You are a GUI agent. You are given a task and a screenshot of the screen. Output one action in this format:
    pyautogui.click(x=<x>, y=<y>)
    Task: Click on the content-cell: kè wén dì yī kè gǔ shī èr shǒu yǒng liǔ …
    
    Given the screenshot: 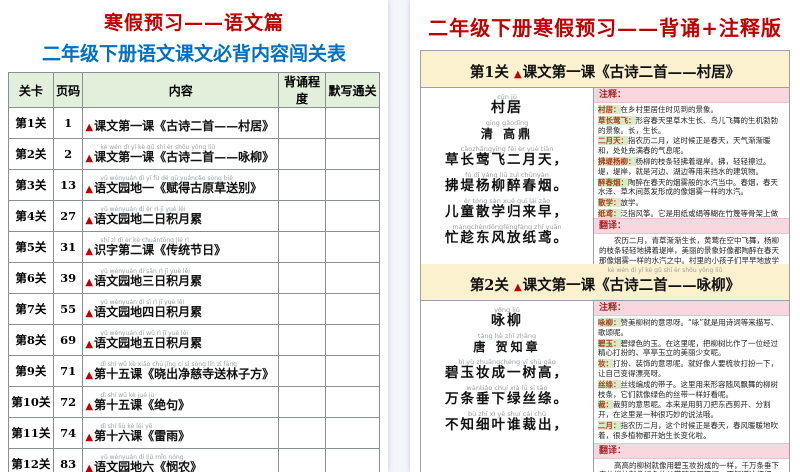 What is the action you would take?
    pyautogui.click(x=181, y=154)
    